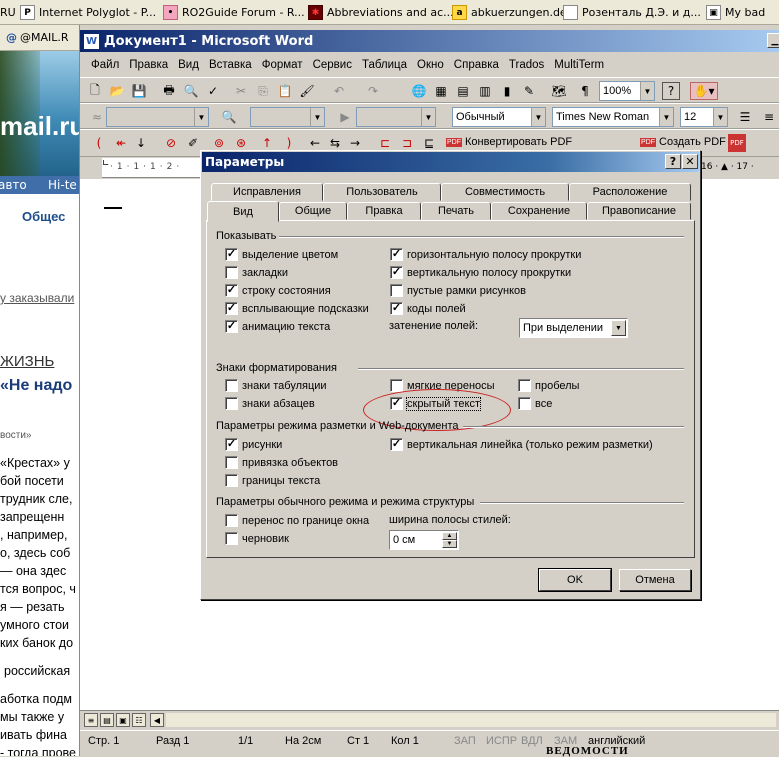 The image size is (779, 757). I want to click on pdf-settings-icon: PDF, so click(737, 143).